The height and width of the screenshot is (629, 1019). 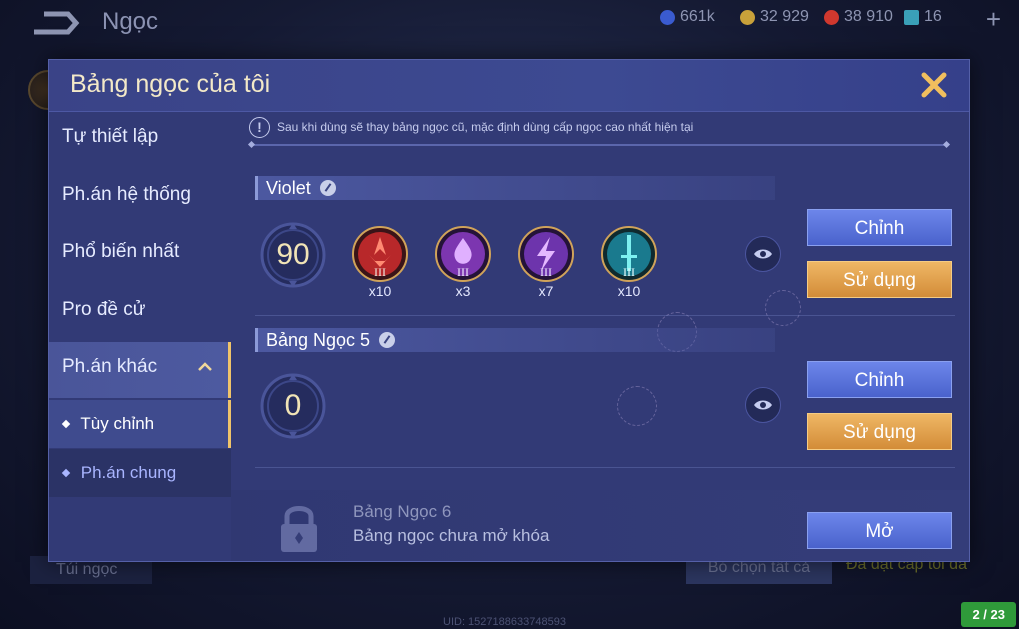 I want to click on sidebar-subitem-common: Ph.án chung, so click(x=140, y=473).